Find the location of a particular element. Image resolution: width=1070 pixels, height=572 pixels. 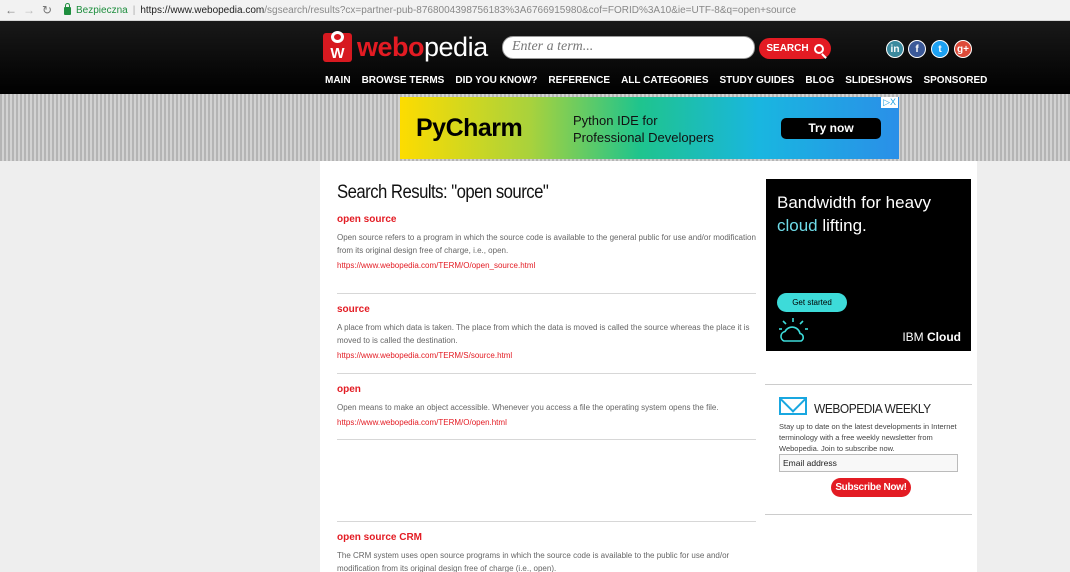

result-title: open source is located at coordinates (546, 219).